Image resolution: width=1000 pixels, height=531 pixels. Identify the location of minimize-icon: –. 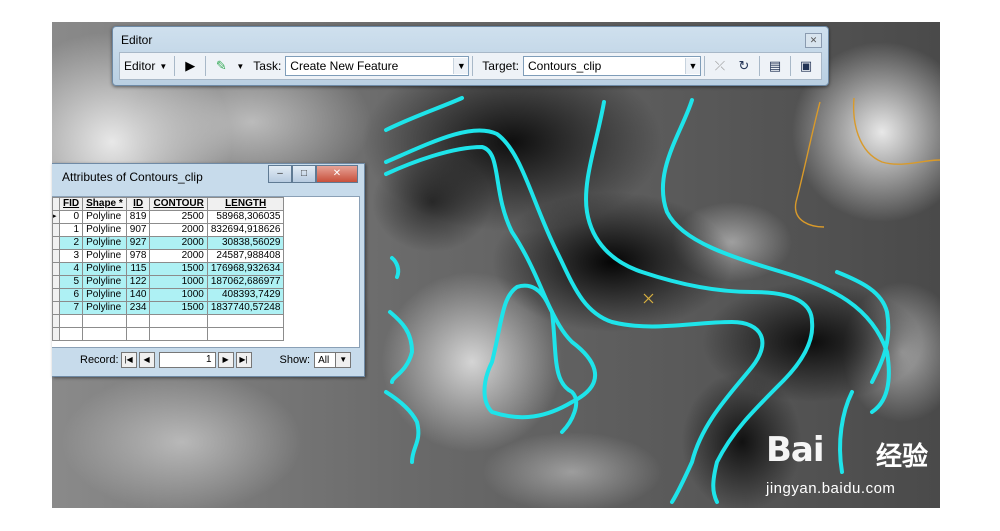
(280, 174).